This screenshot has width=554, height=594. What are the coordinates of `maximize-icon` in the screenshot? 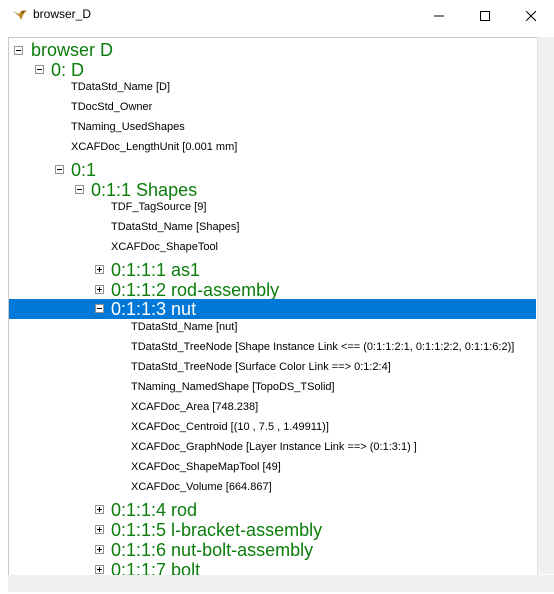 It's located at (485, 15).